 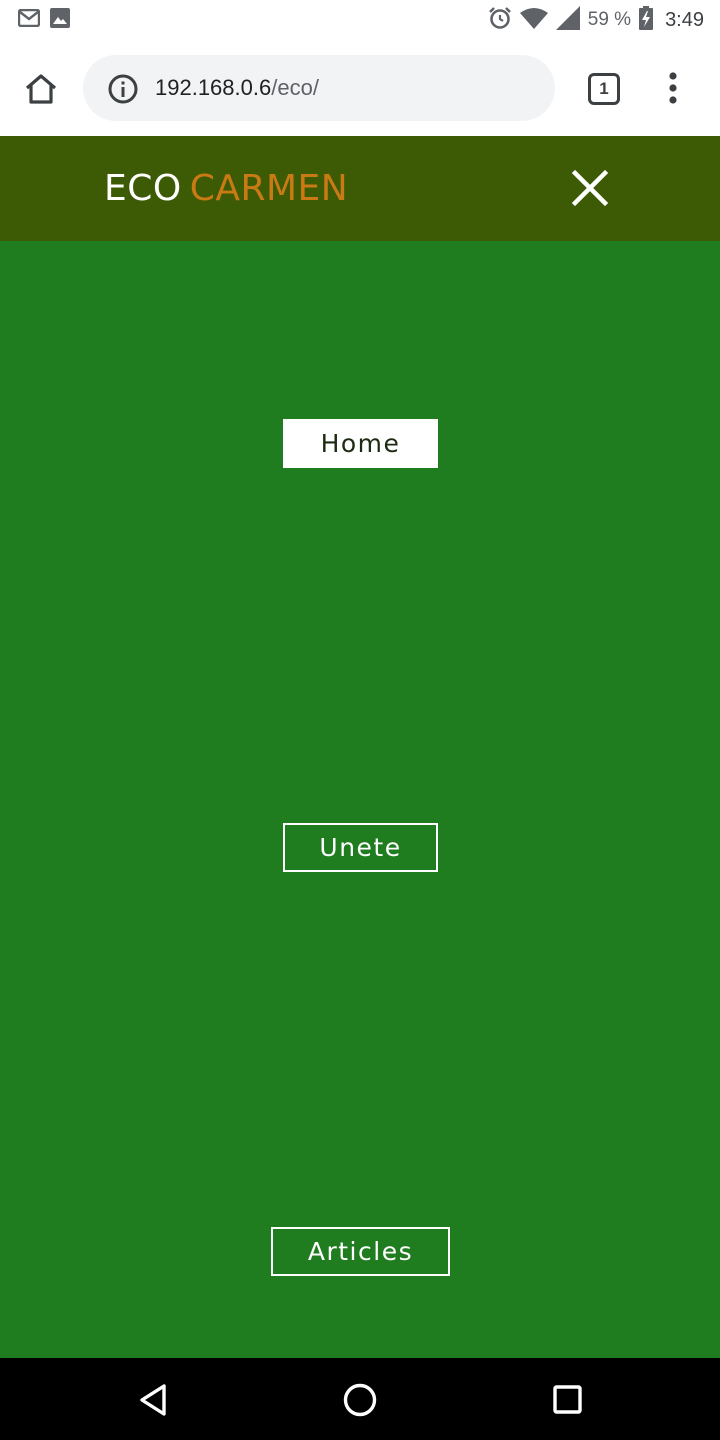 I want to click on more-vert-icon, so click(x=673, y=88).